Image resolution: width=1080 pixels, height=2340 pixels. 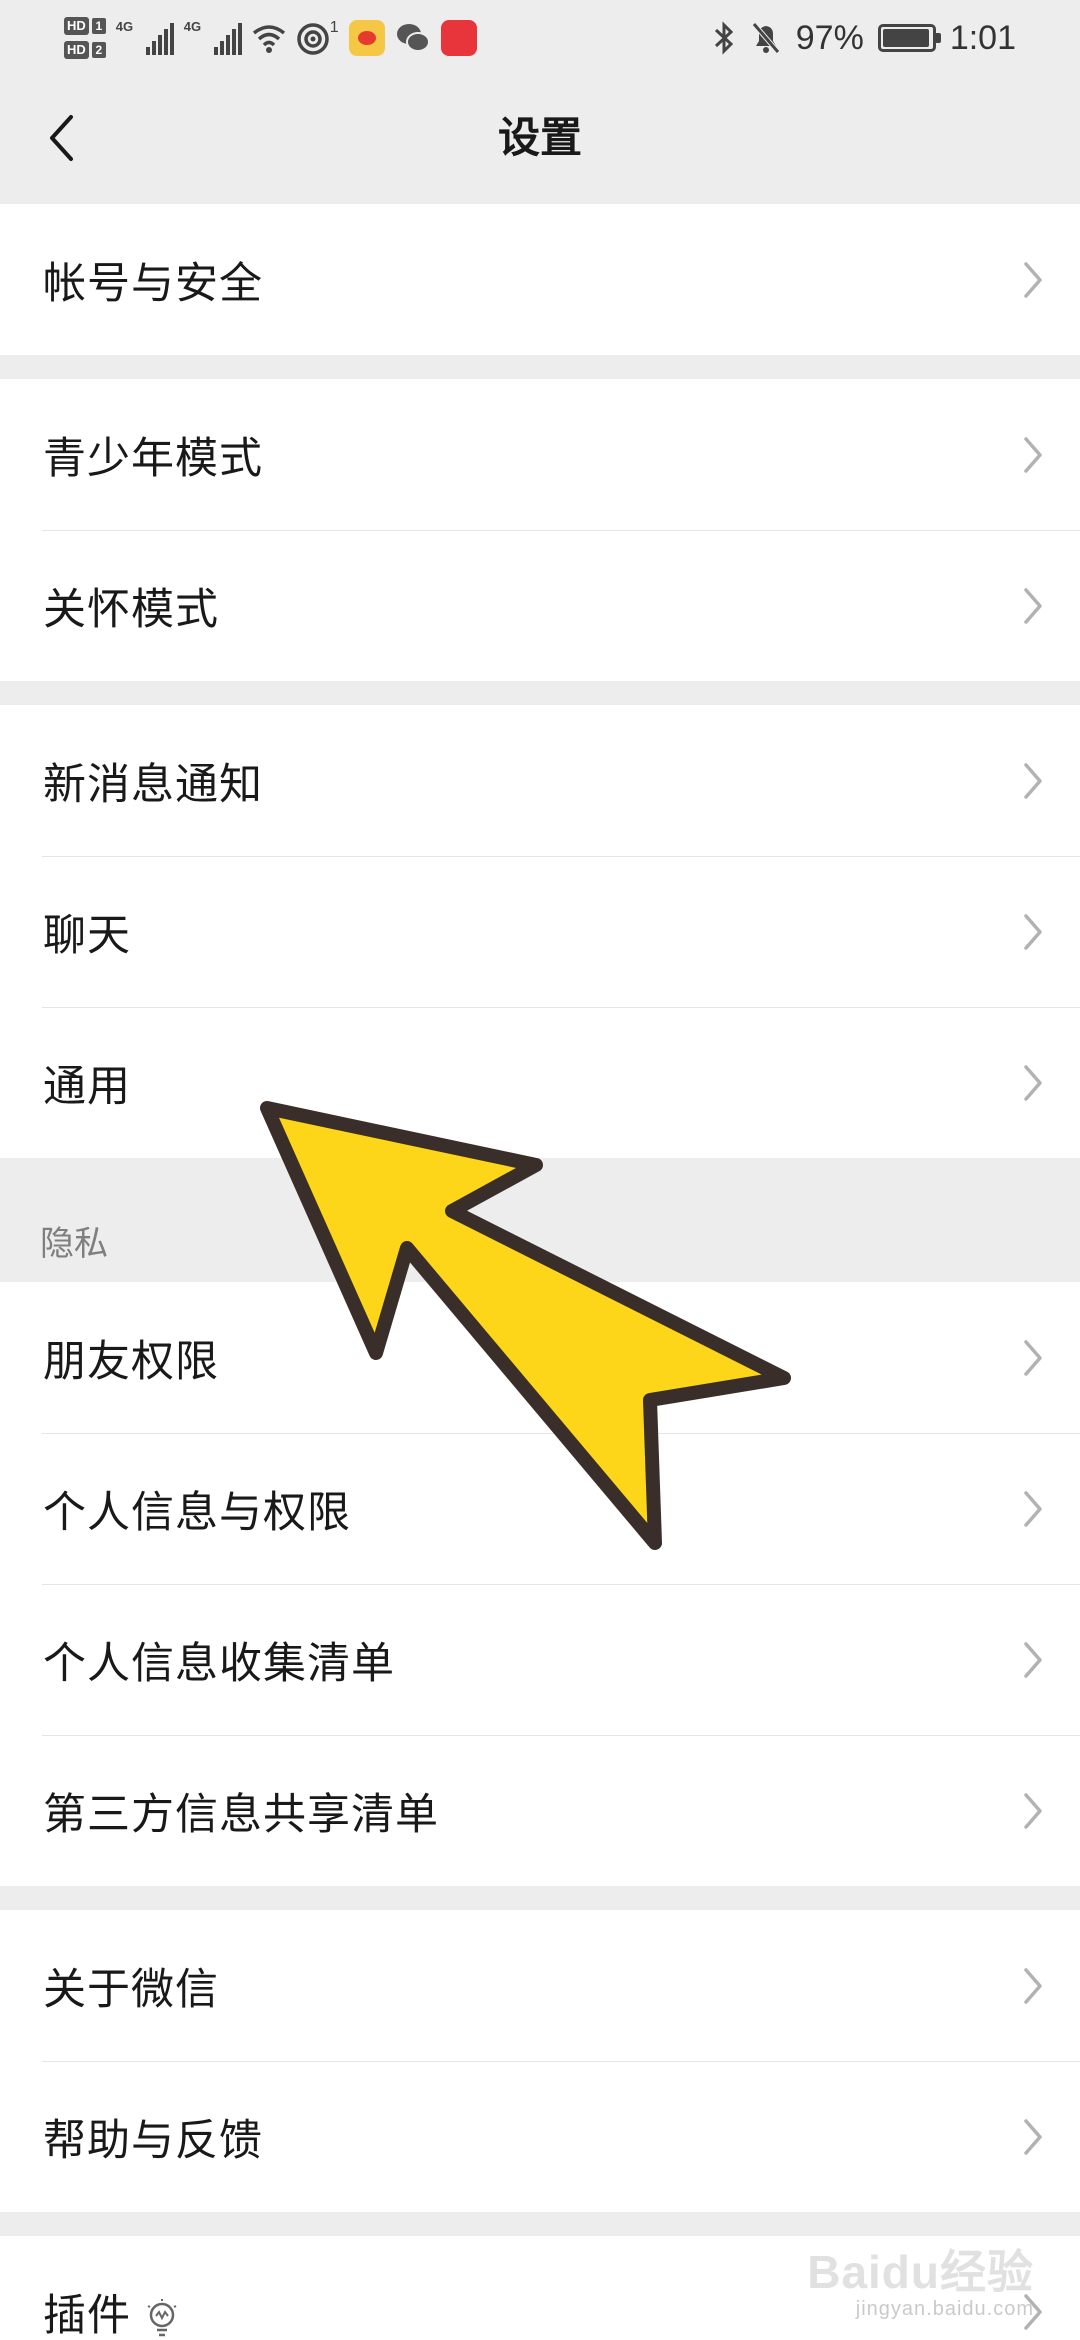 I want to click on group-about: 关于微信 帮助与反馈, so click(x=540, y=2061).